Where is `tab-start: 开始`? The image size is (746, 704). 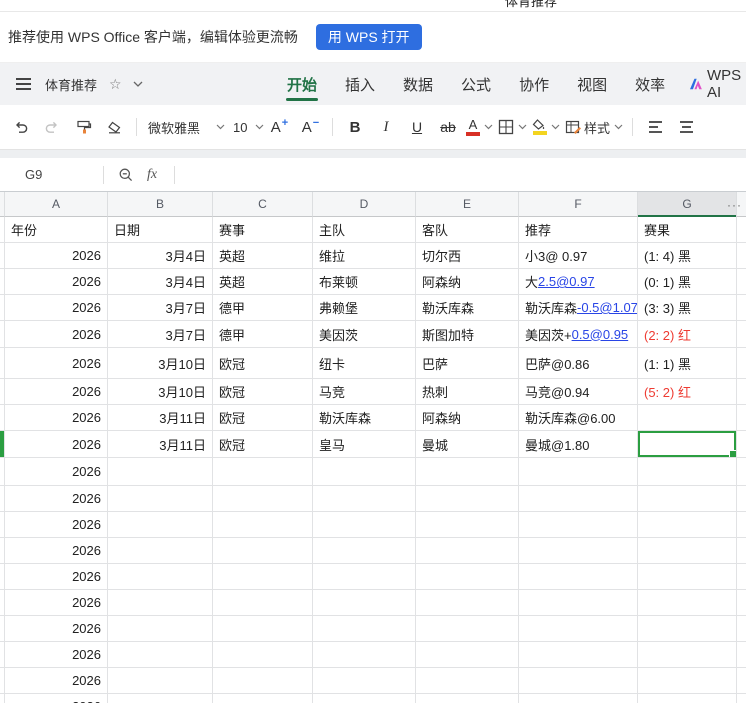
tab-start: 开始 is located at coordinates (302, 84).